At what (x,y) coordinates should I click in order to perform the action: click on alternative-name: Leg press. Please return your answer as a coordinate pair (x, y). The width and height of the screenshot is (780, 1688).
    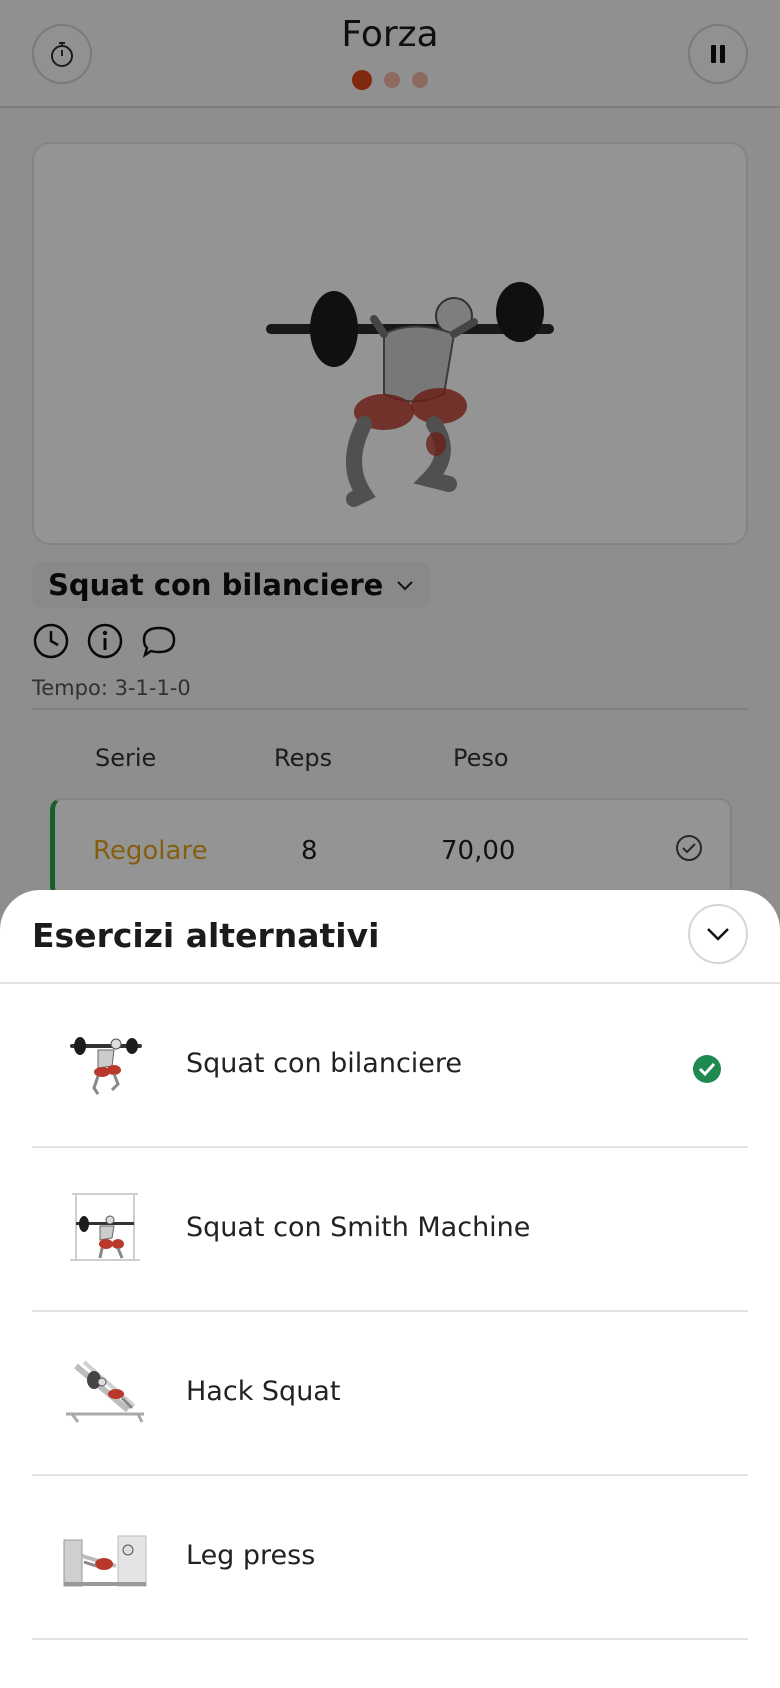
    Looking at the image, I should click on (251, 1555).